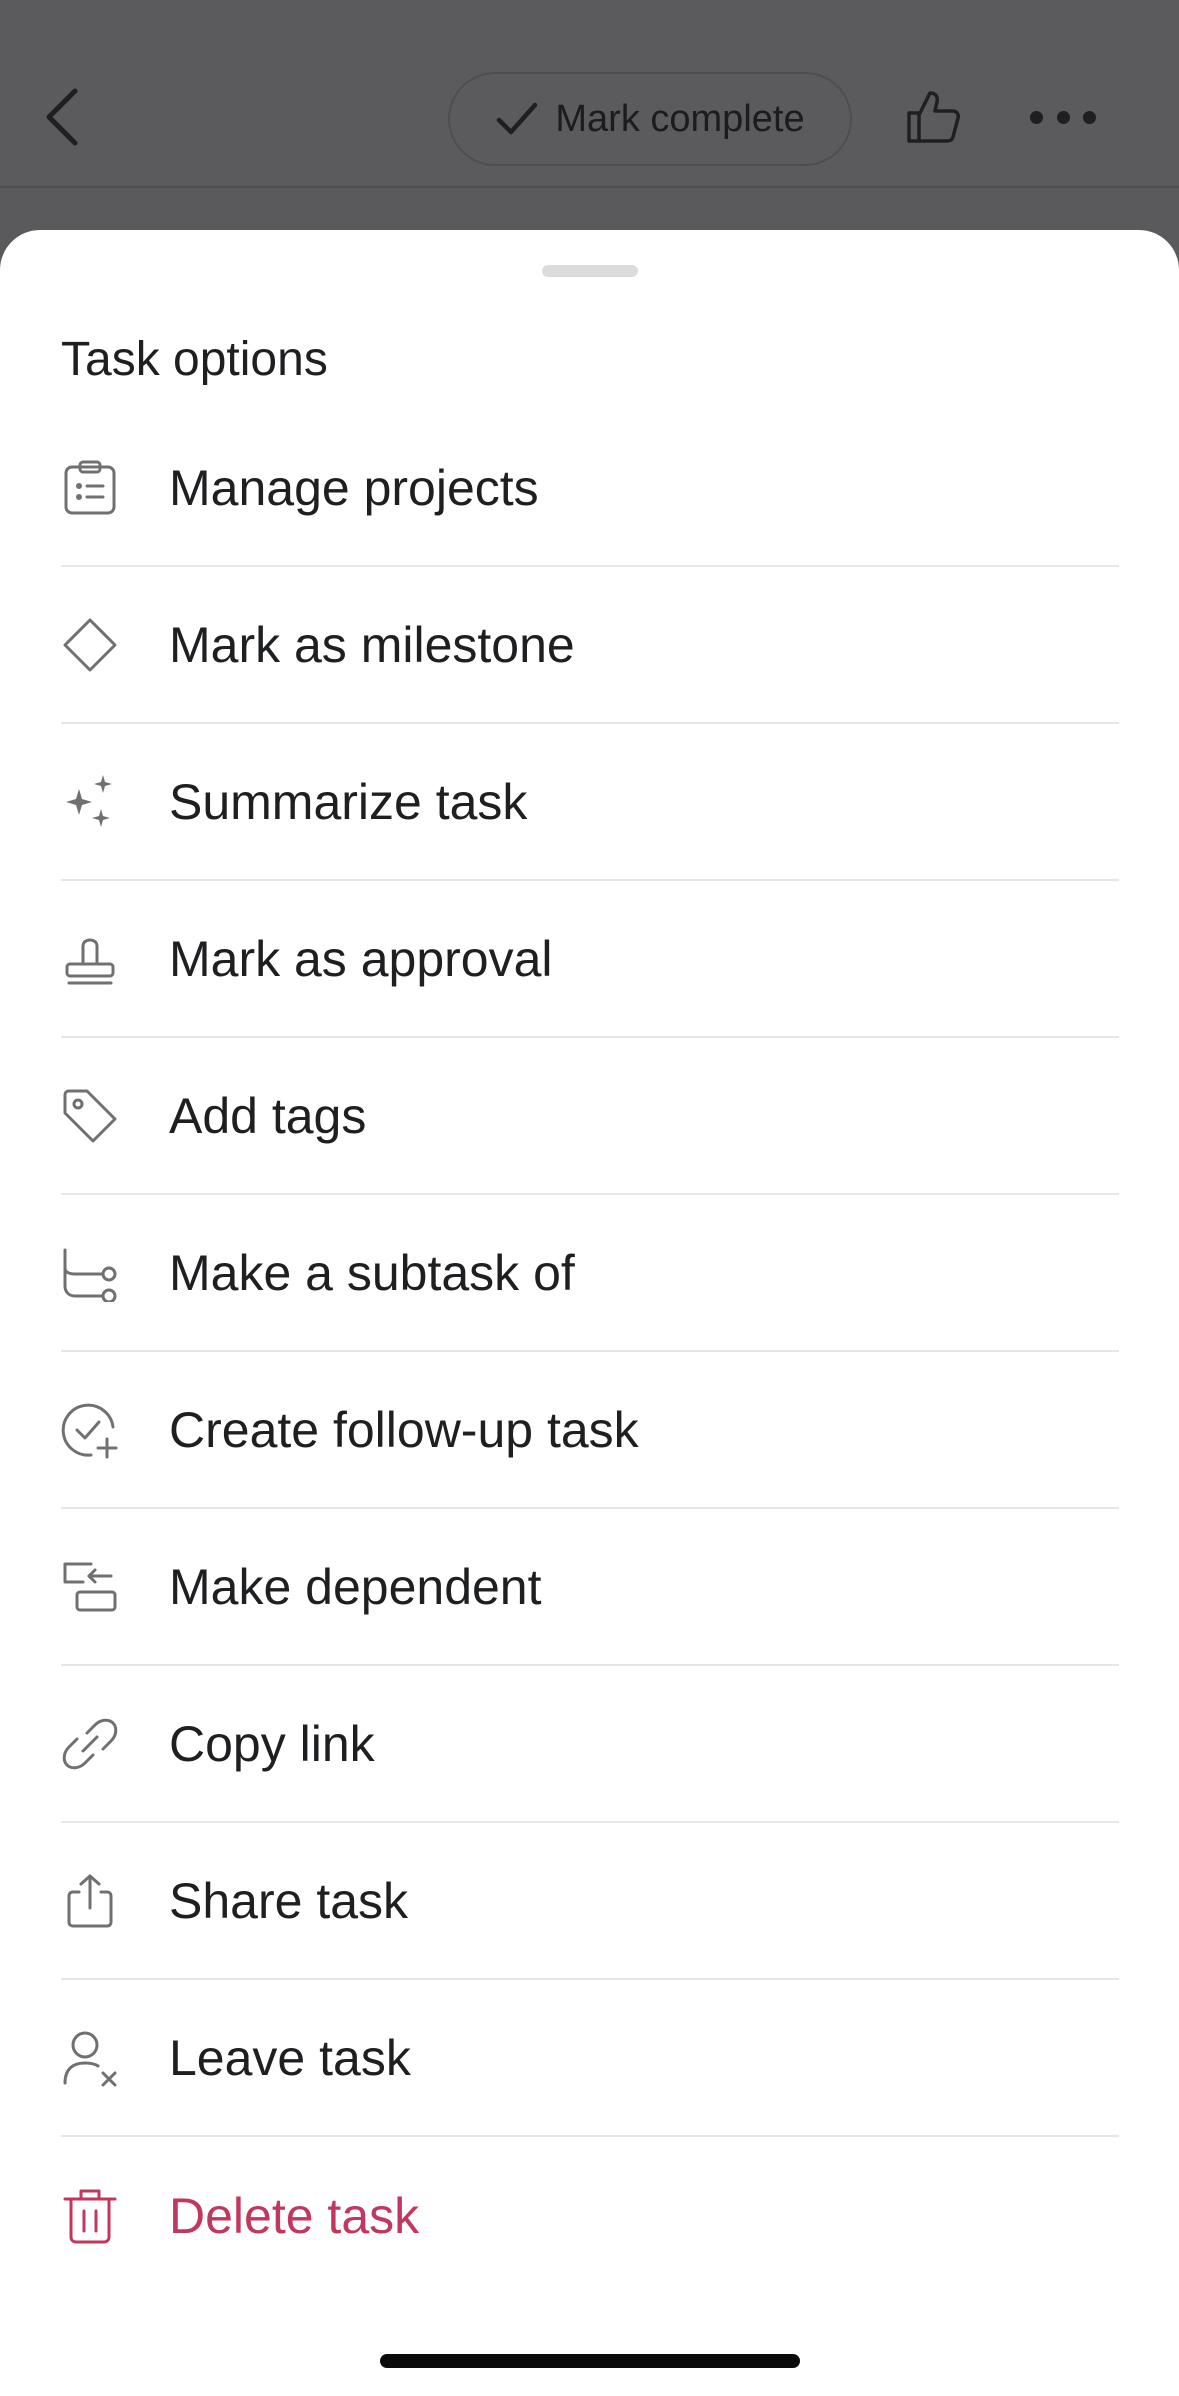  What do you see at coordinates (372, 1272) in the screenshot?
I see `menu-item-label: Make a subtask of` at bounding box center [372, 1272].